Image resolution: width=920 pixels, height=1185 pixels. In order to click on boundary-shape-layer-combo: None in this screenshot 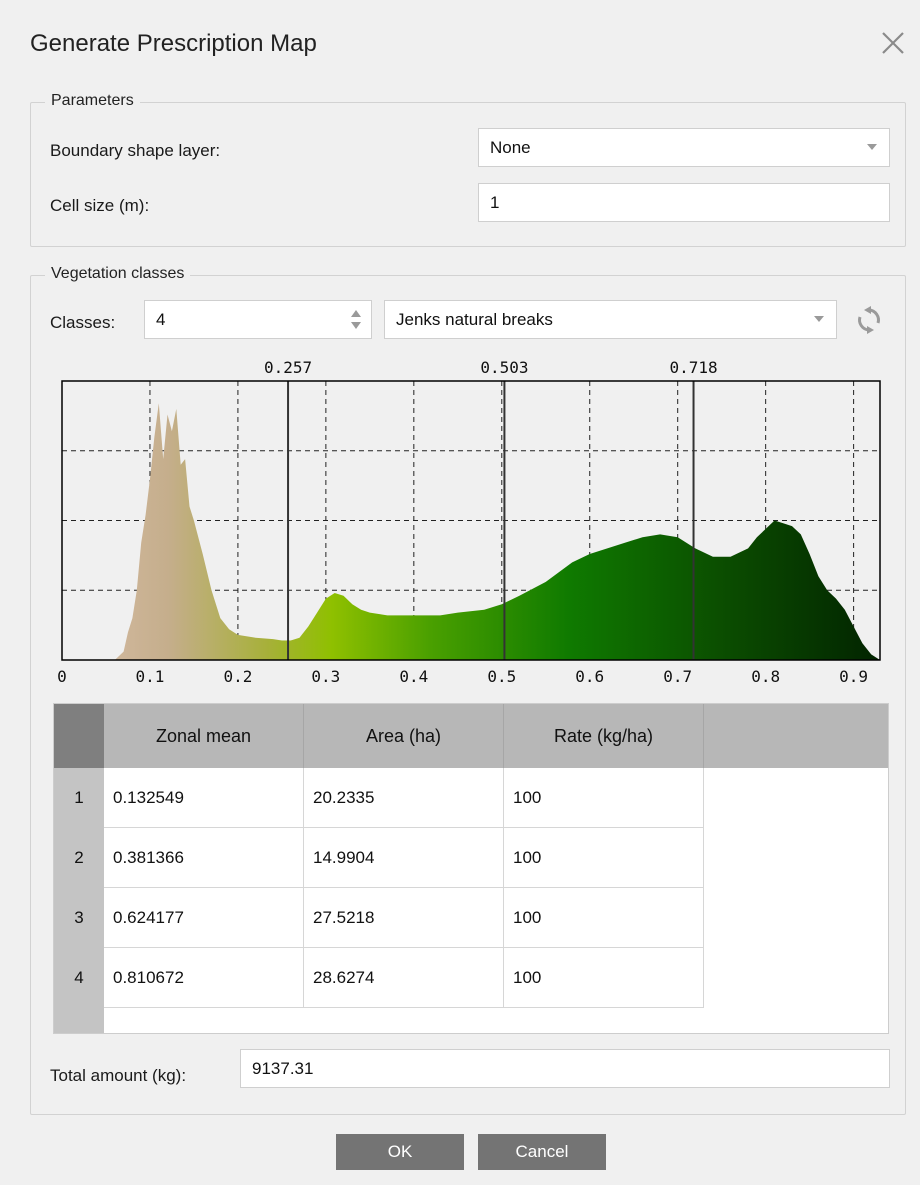, I will do `click(684, 147)`.